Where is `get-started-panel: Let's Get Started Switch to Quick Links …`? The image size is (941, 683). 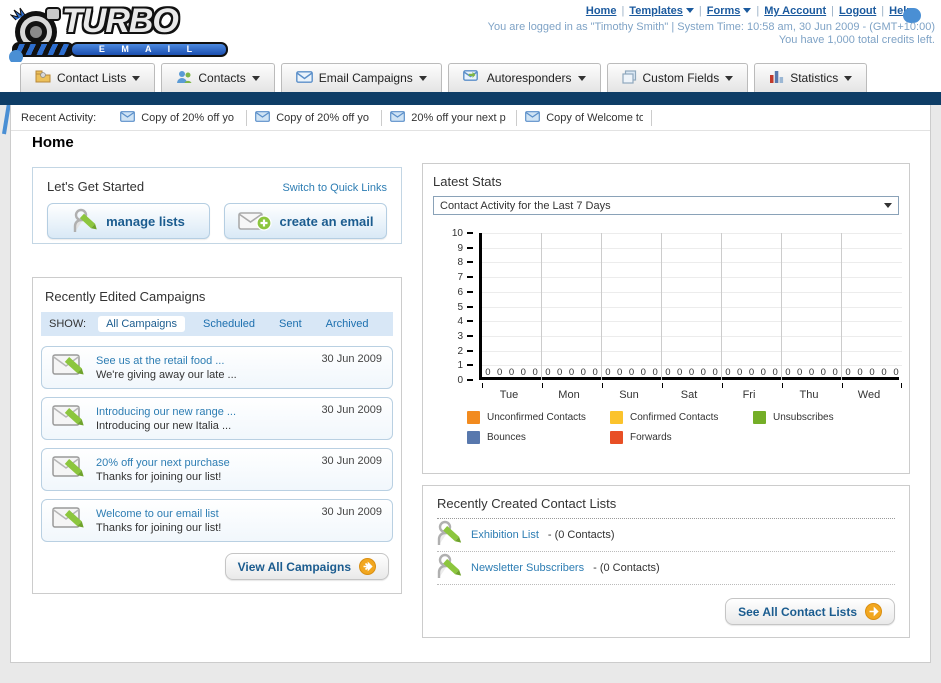 get-started-panel: Let's Get Started Switch to Quick Links … is located at coordinates (217, 205).